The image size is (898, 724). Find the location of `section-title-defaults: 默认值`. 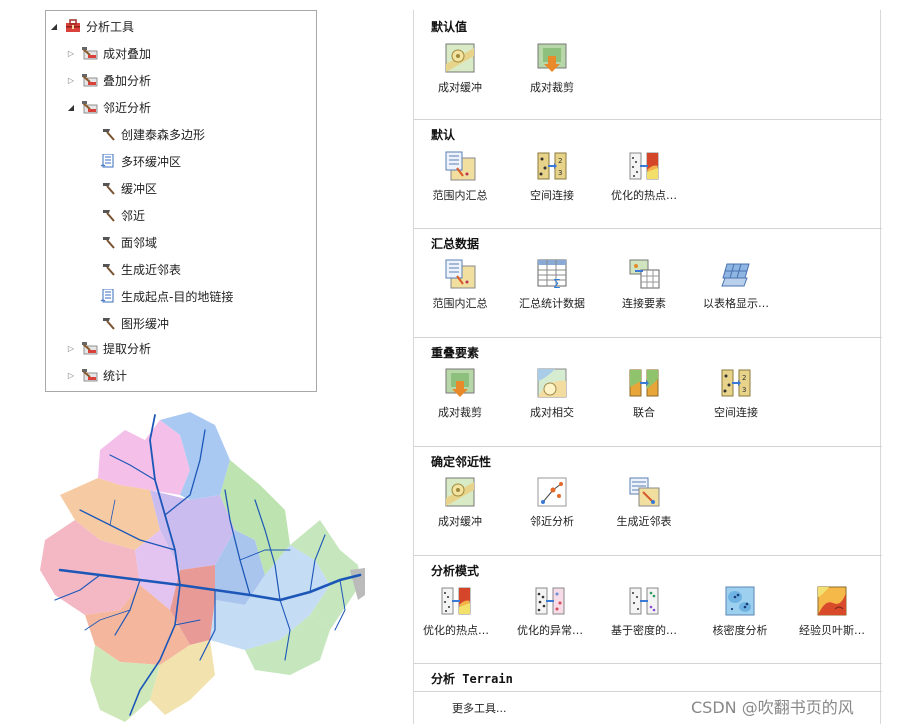

section-title-defaults: 默认值 is located at coordinates (449, 27).